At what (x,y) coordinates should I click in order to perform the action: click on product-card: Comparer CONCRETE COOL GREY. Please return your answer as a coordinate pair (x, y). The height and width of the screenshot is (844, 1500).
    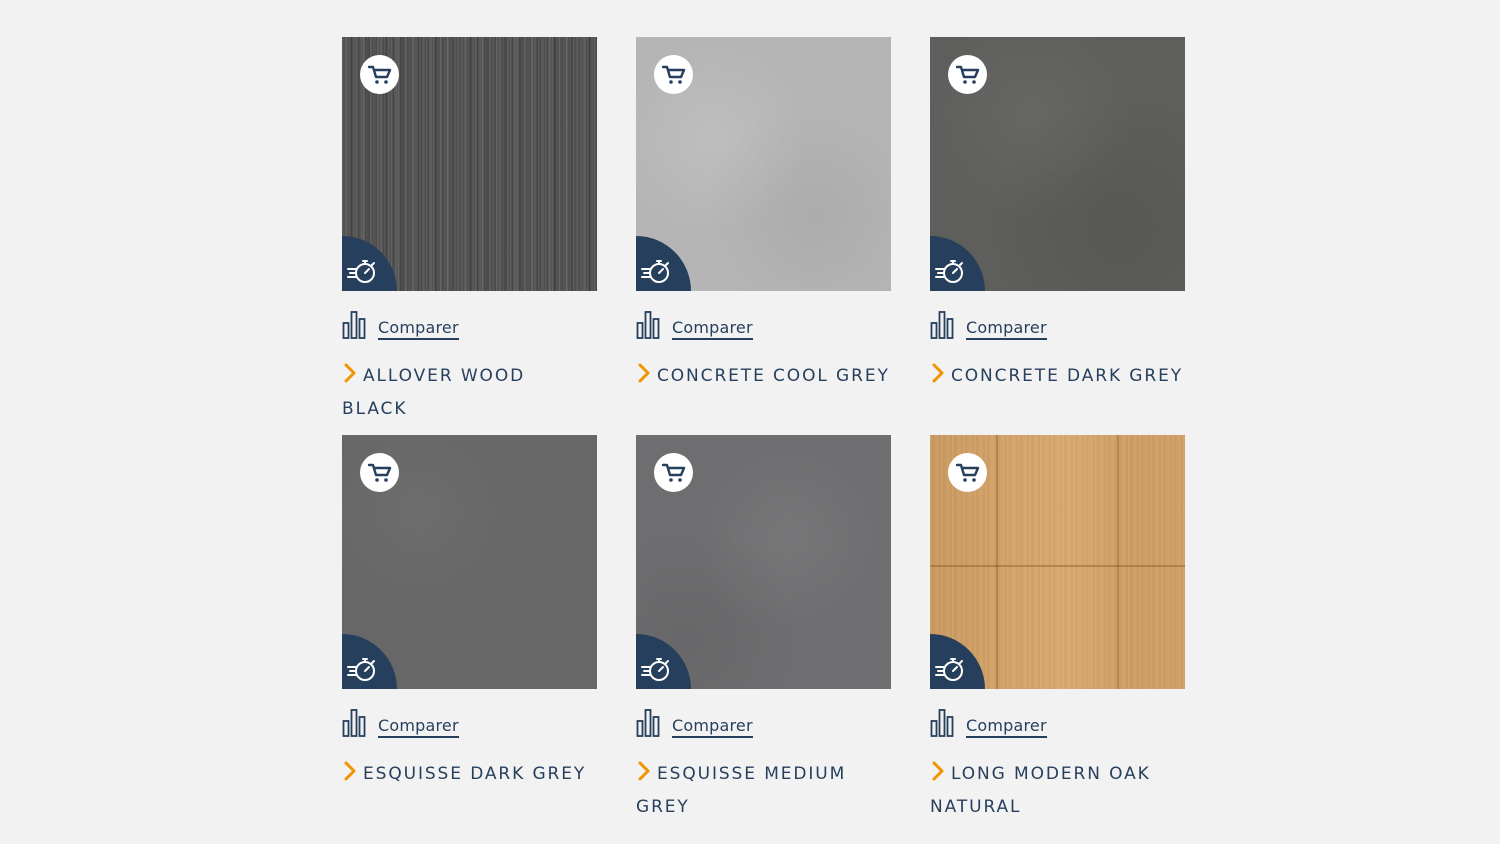
    Looking at the image, I should click on (763, 215).